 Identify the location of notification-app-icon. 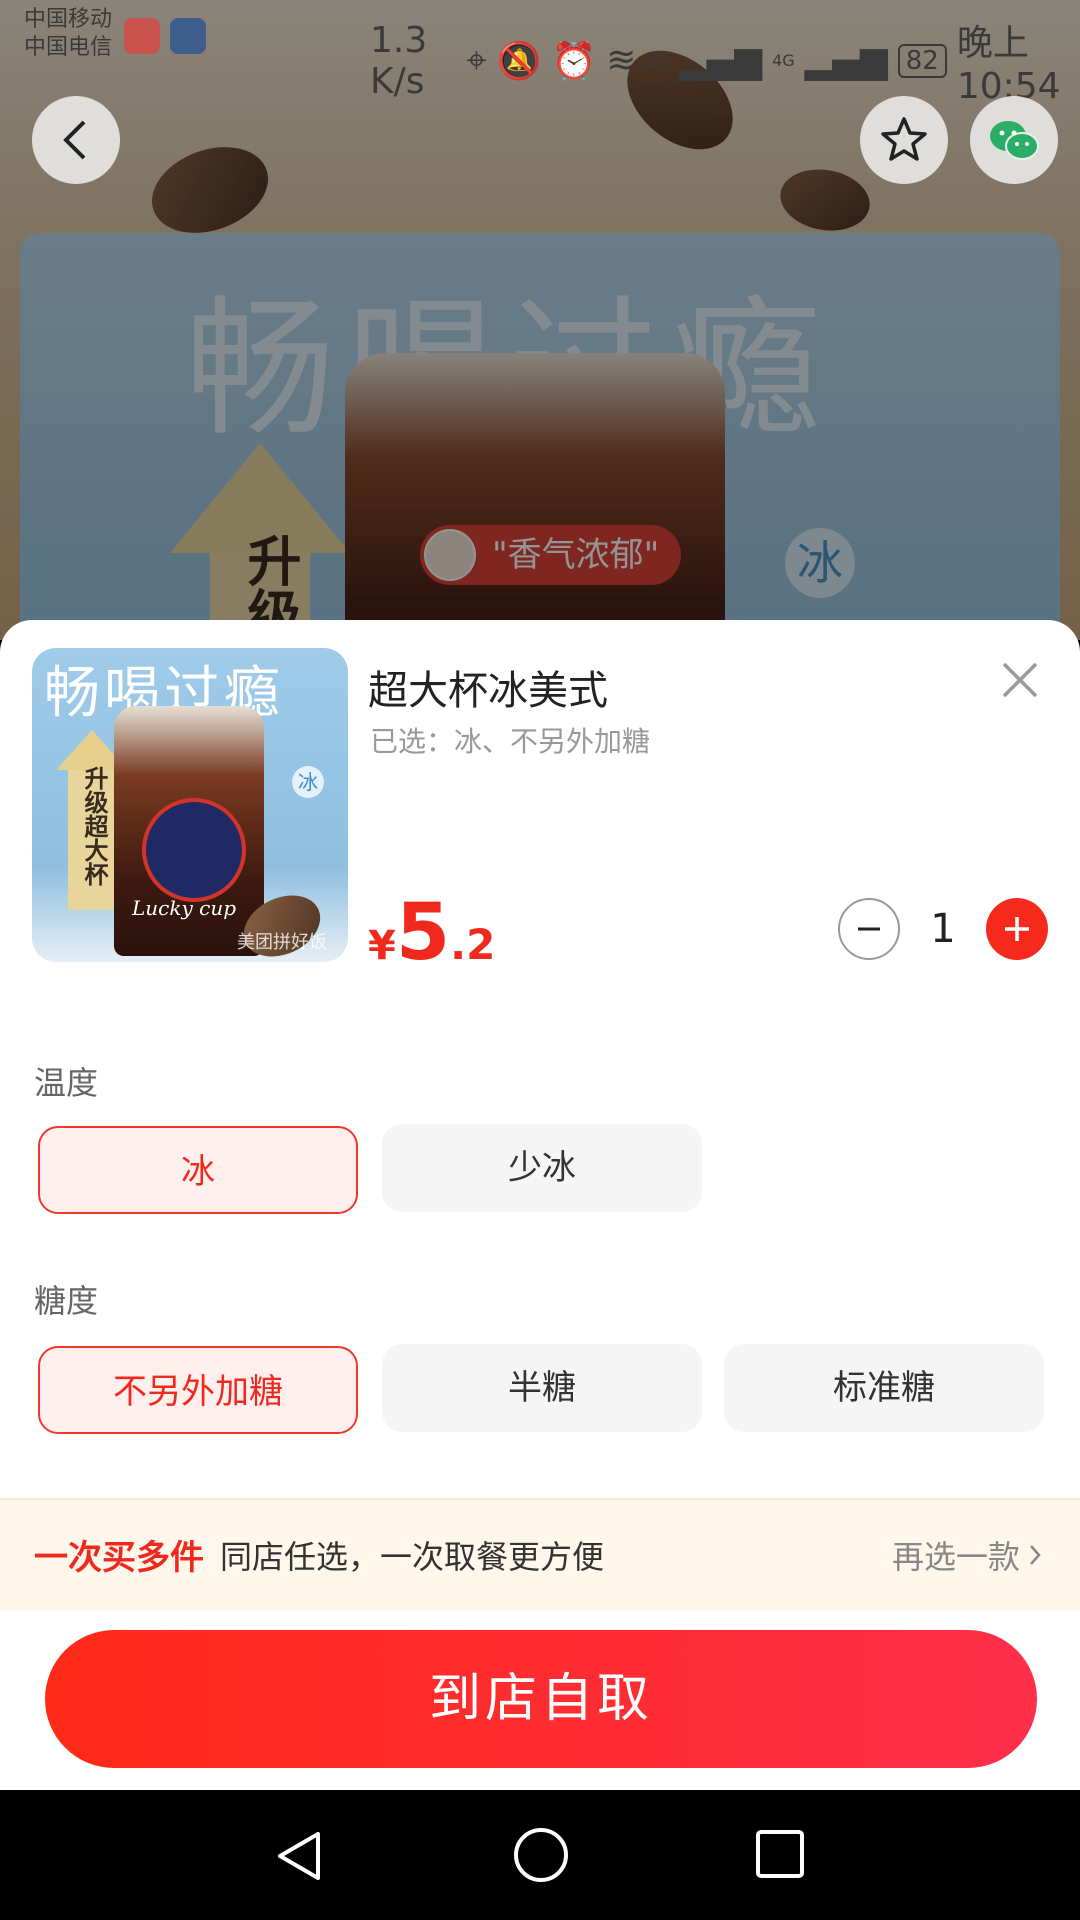
(142, 36).